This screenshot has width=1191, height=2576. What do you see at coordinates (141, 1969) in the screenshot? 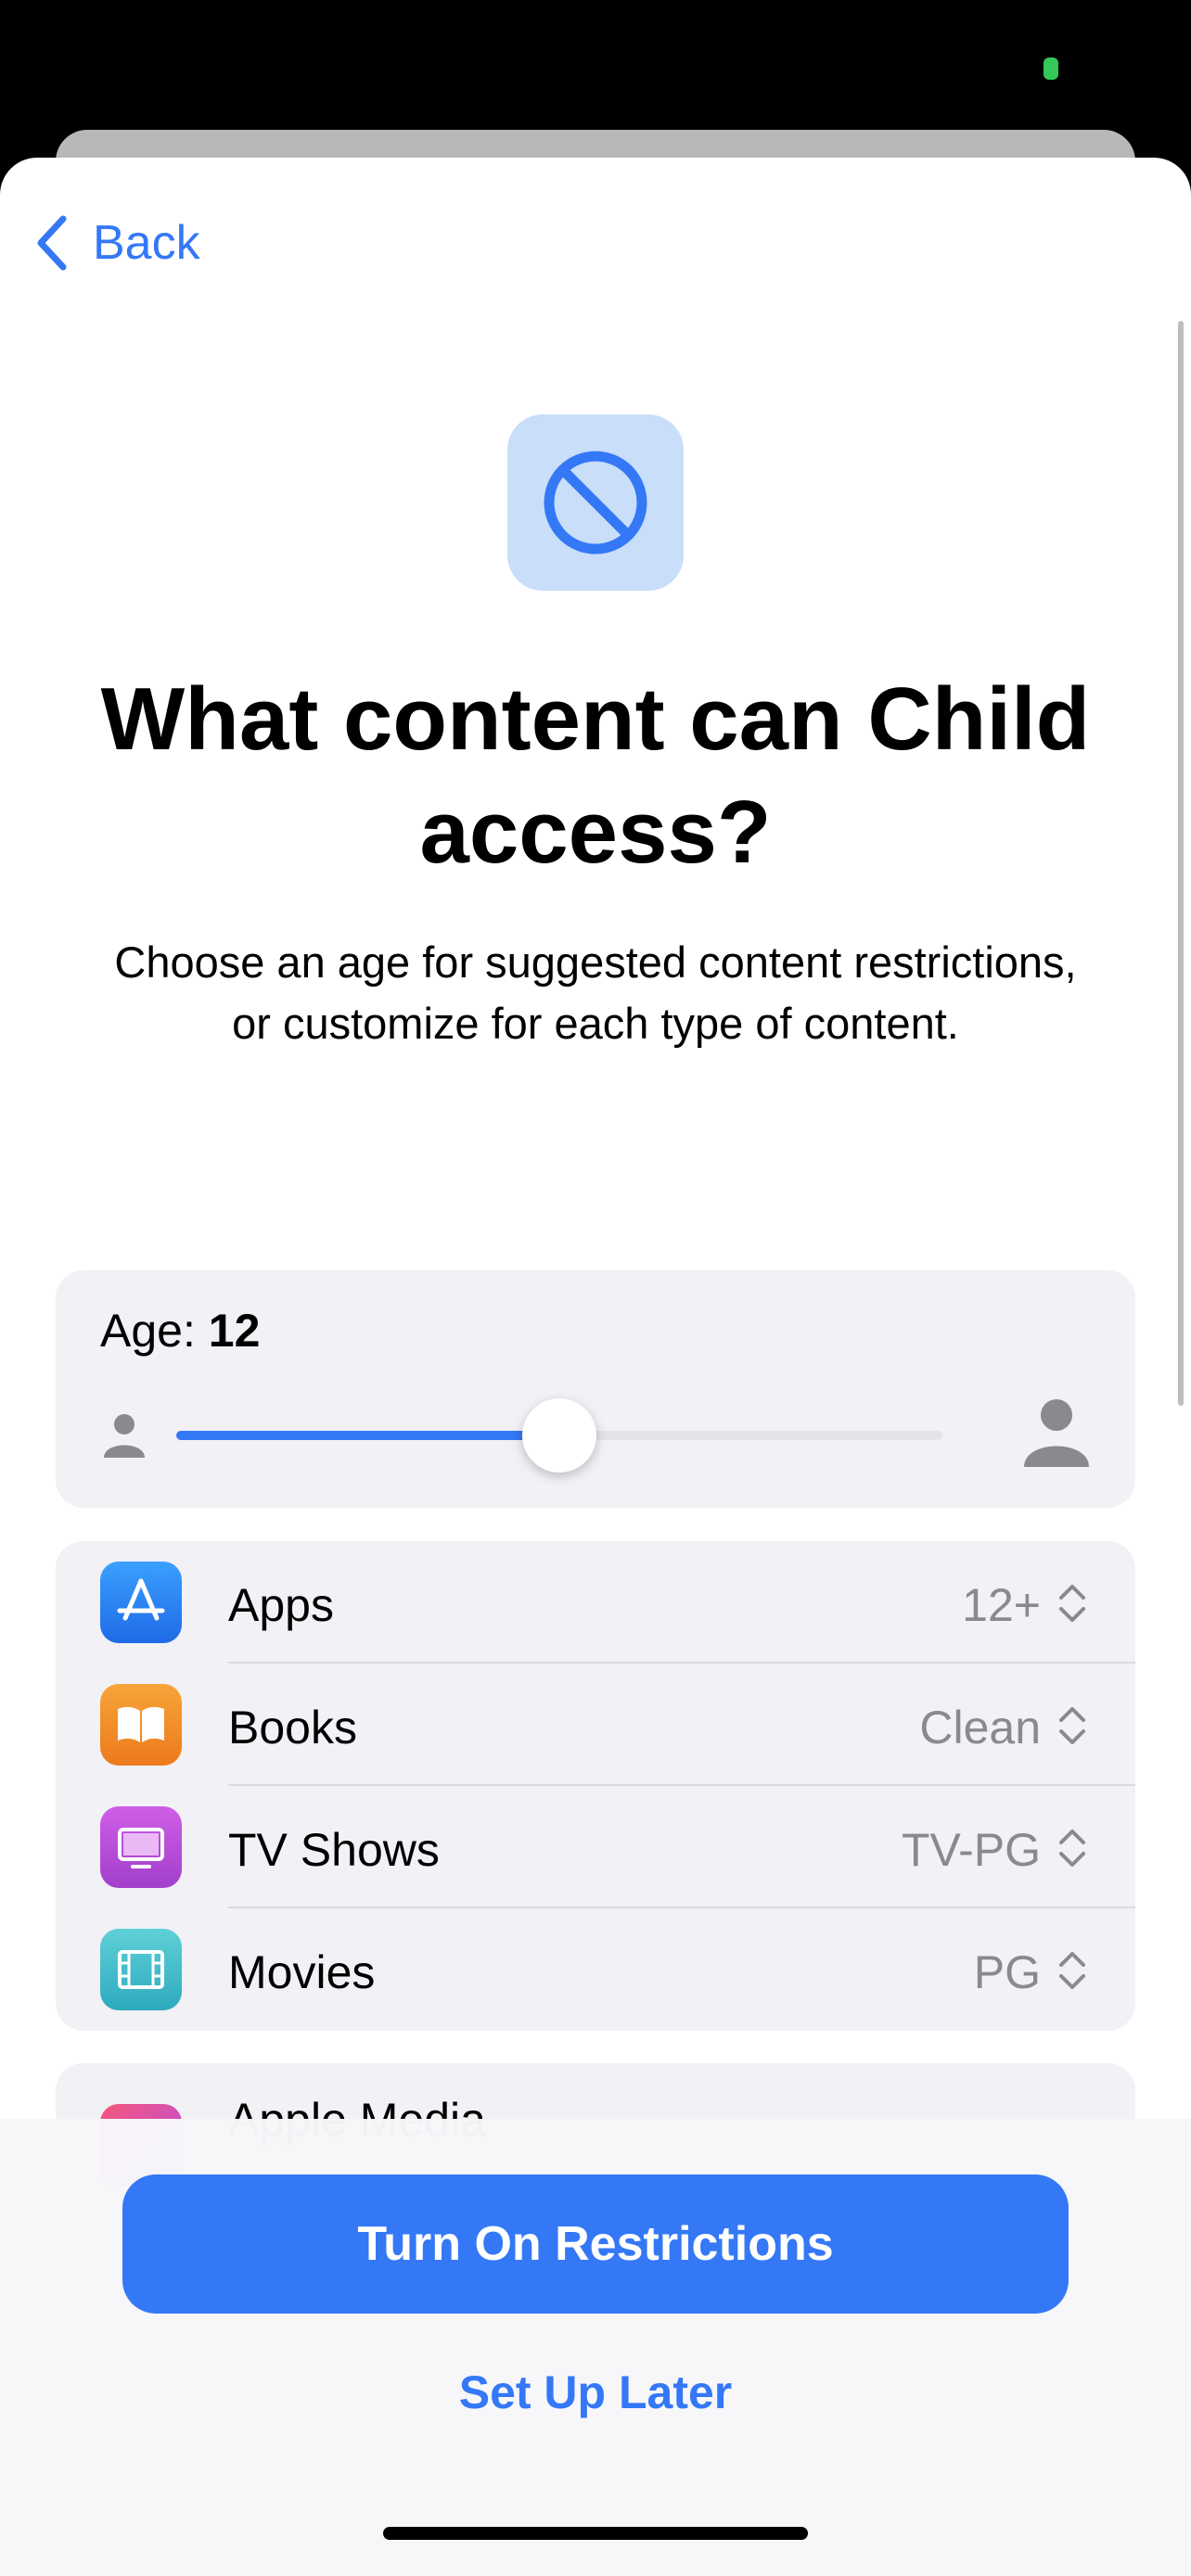
I see `film-icon` at bounding box center [141, 1969].